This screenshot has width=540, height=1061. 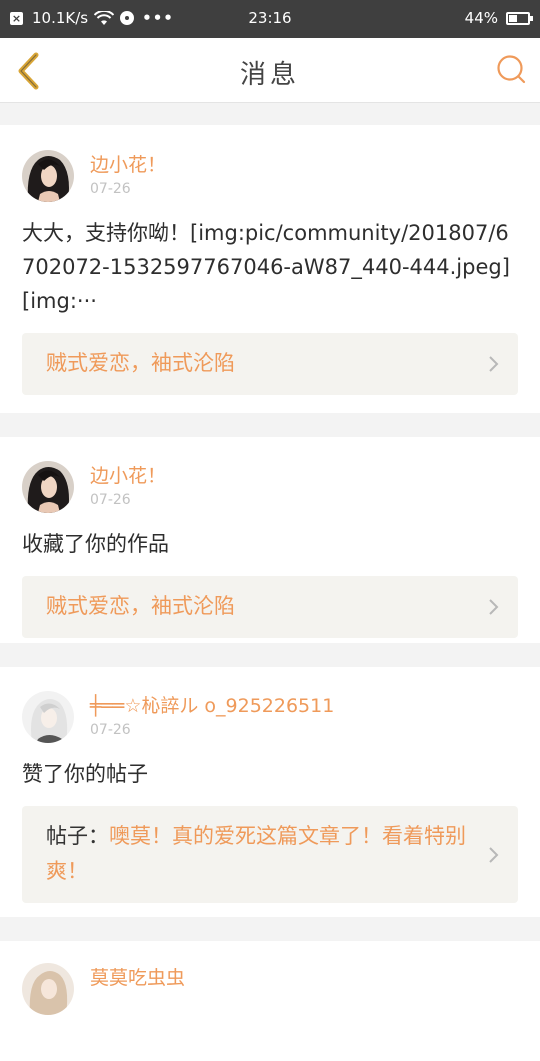 I want to click on search-icon, so click(x=511, y=69).